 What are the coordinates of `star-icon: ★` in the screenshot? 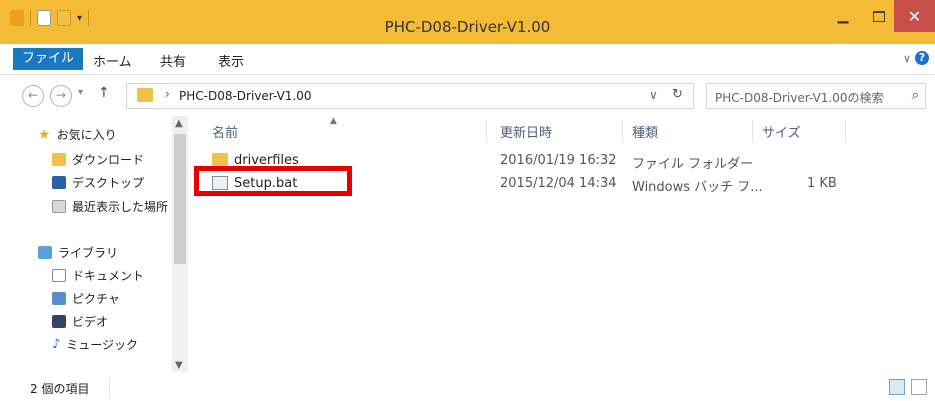 It's located at (44, 134).